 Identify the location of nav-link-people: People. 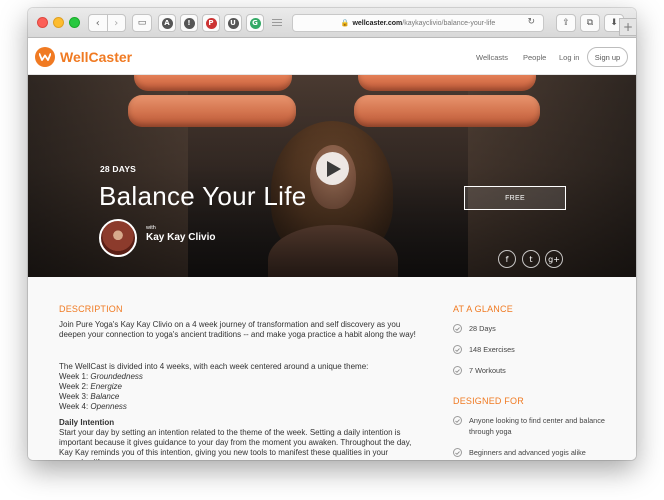
(534, 57).